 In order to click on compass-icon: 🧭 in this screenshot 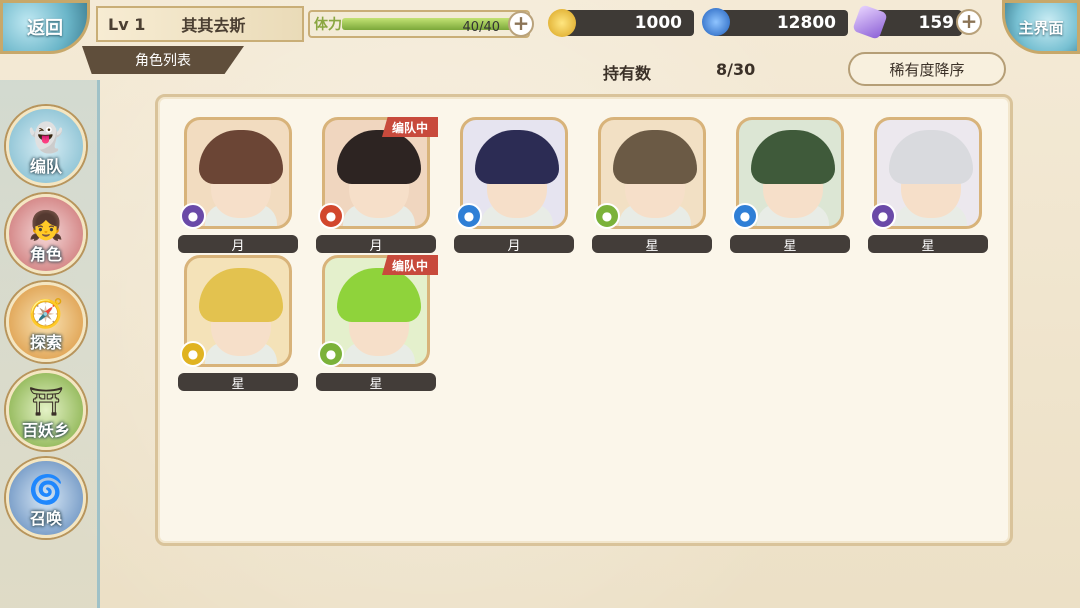, I will do `click(46, 313)`.